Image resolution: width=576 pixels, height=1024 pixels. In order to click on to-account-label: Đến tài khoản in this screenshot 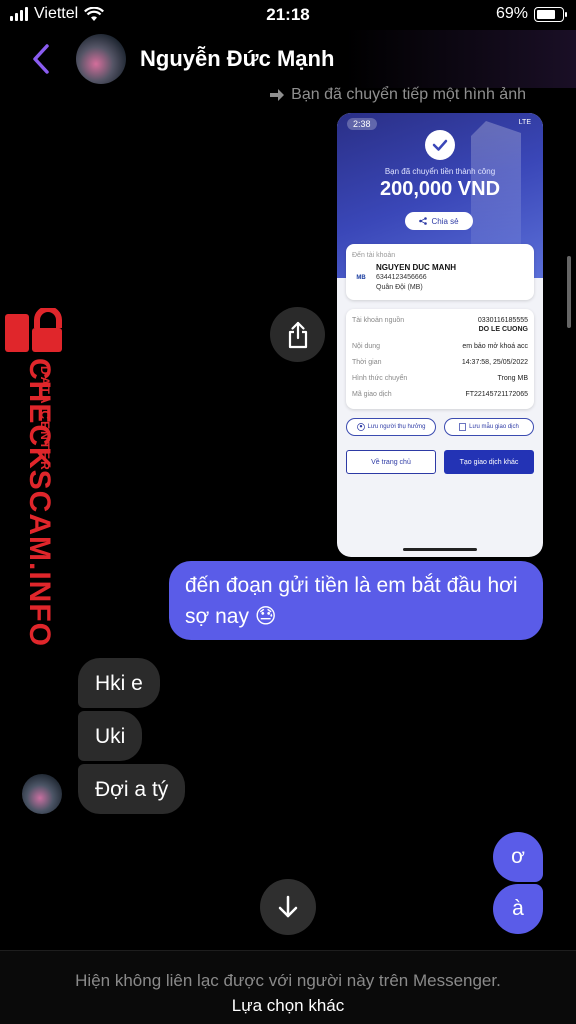, I will do `click(374, 255)`.